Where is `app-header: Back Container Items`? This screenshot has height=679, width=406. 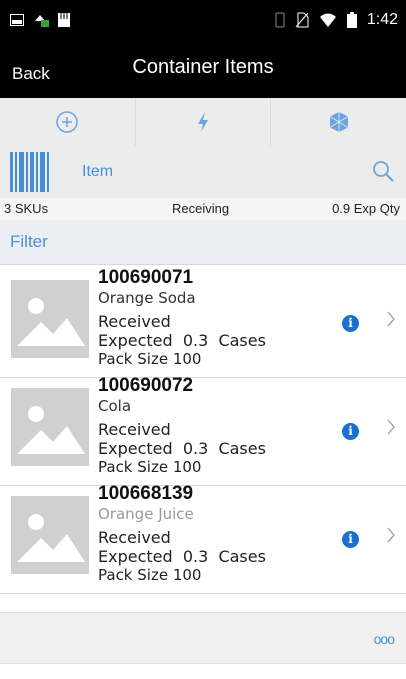 app-header: Back Container Items is located at coordinates (203, 71).